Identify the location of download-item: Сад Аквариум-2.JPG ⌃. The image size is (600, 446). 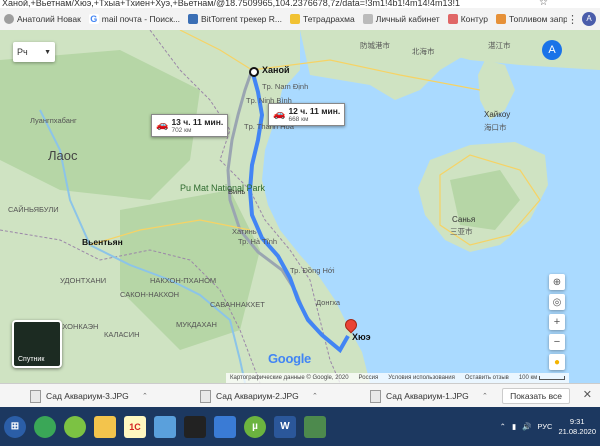
(255, 396).